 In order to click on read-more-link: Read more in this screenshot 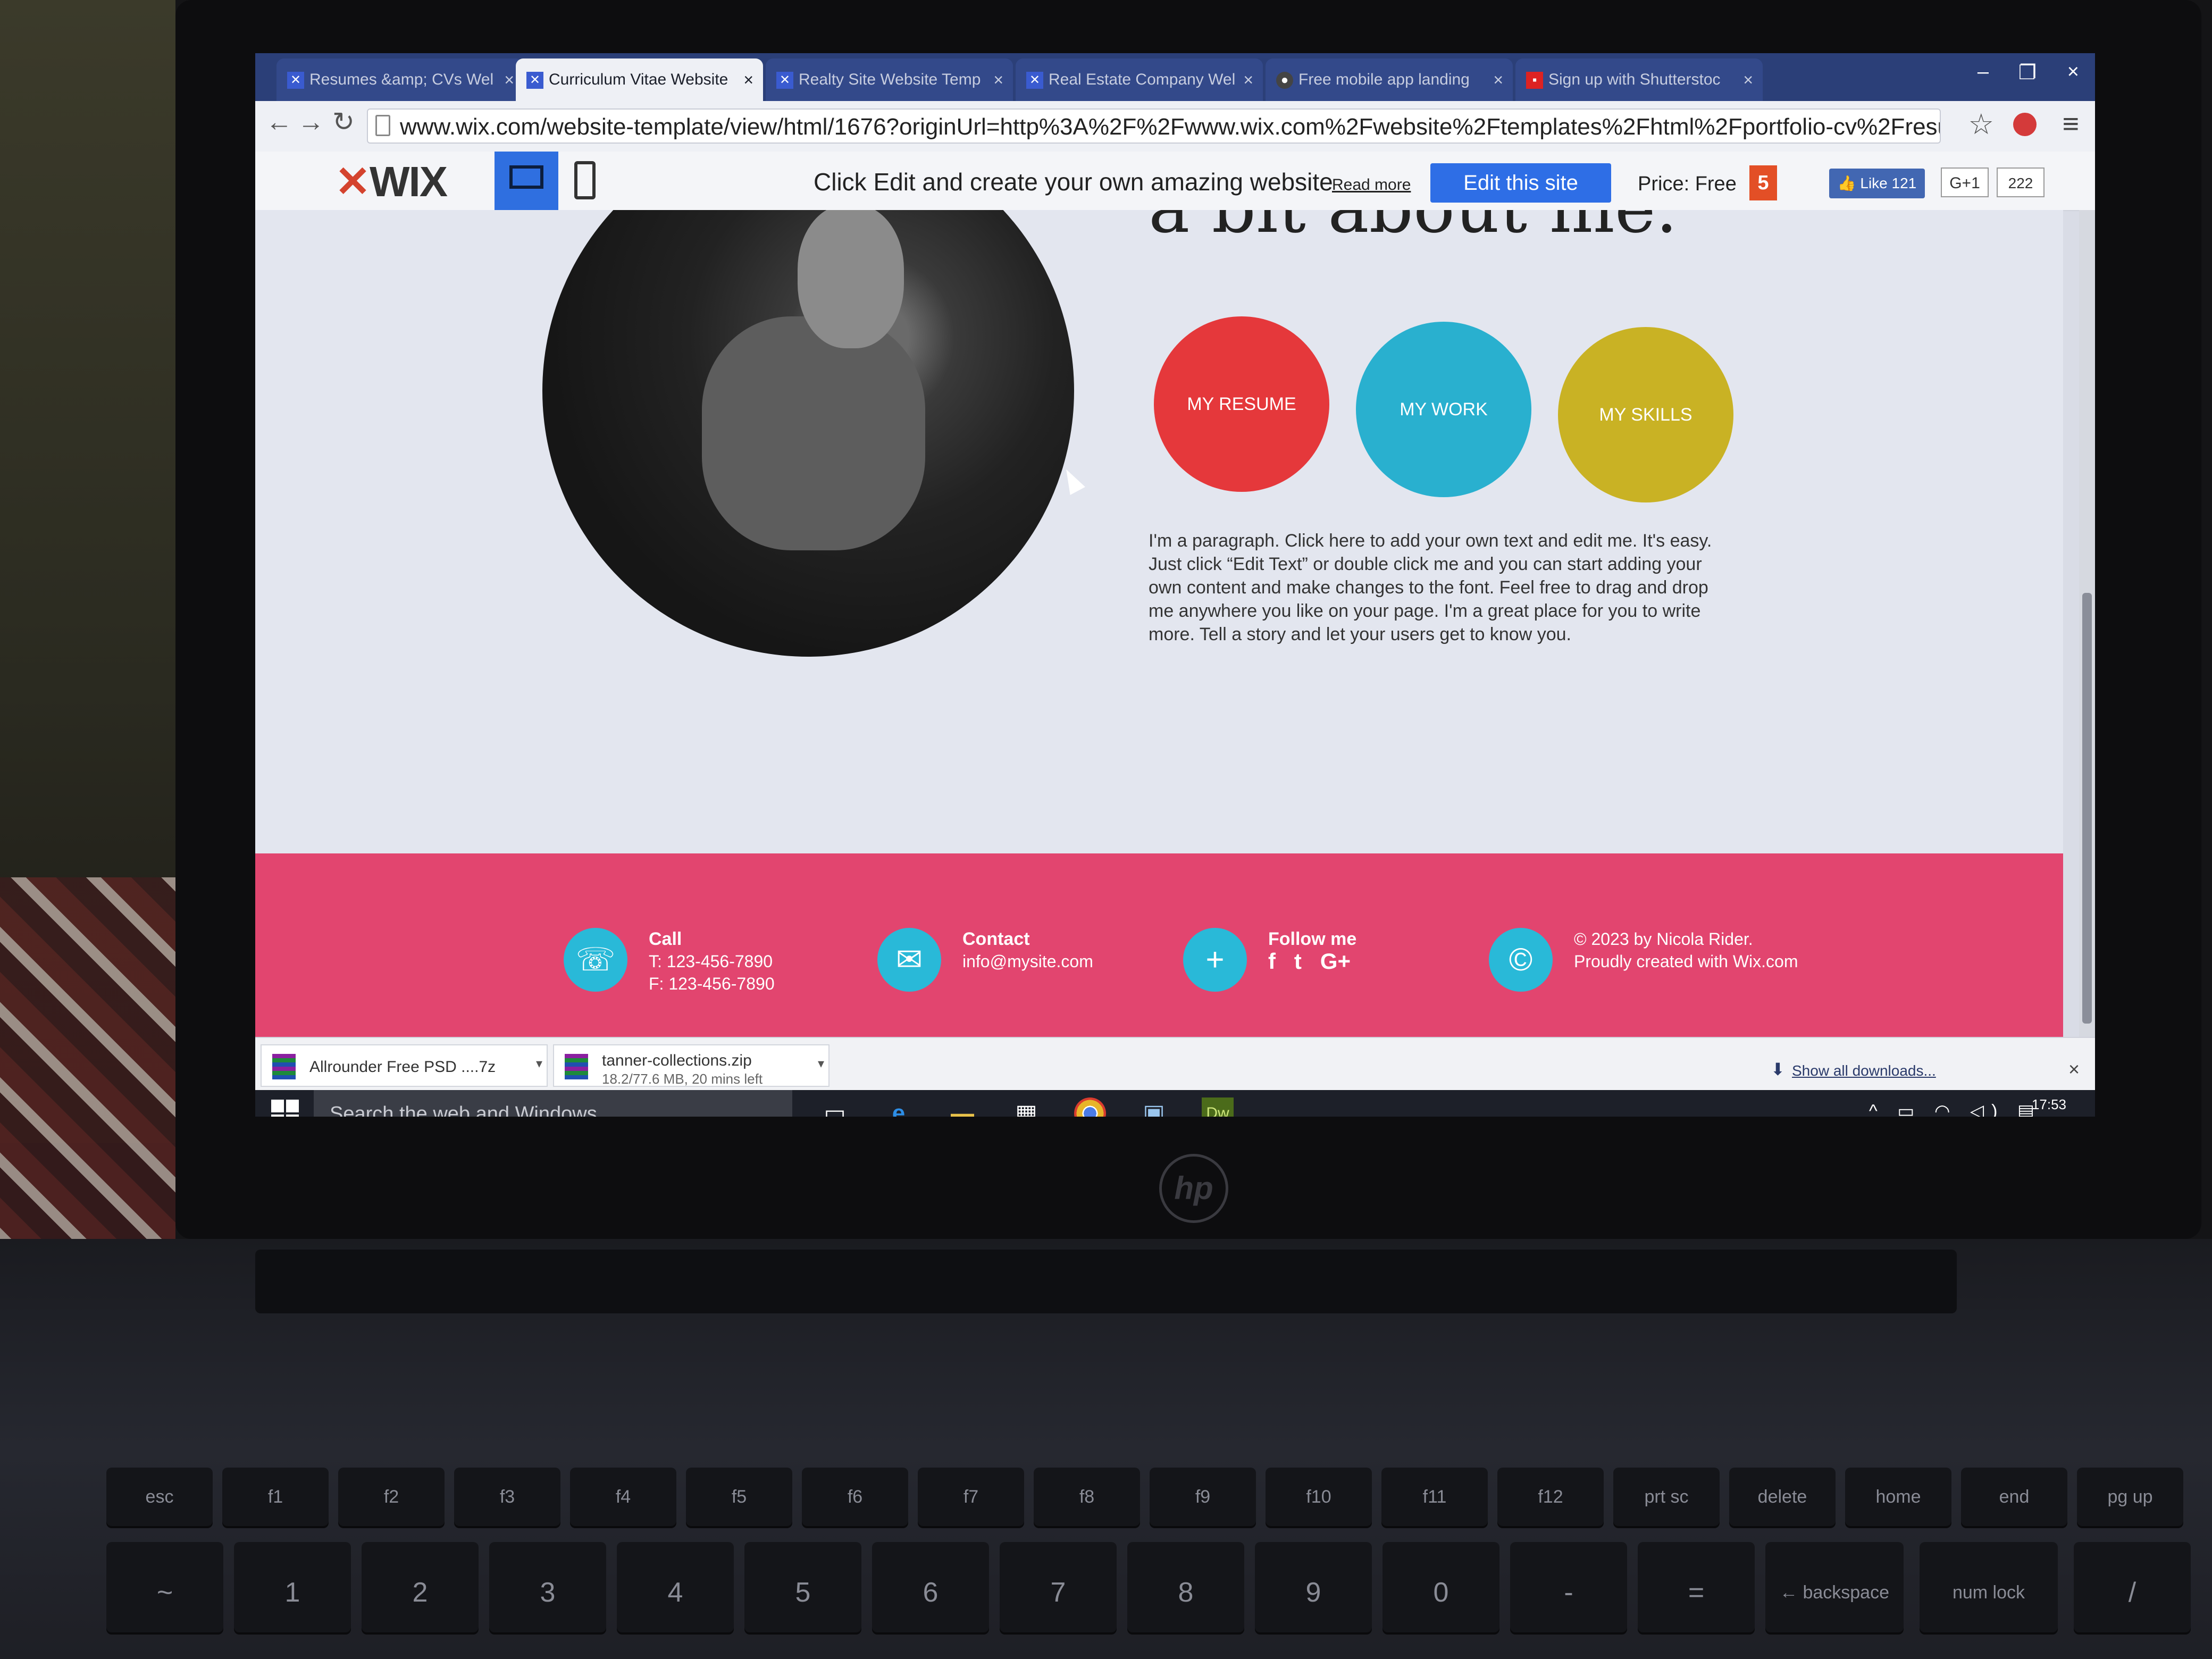, I will do `click(1371, 185)`.